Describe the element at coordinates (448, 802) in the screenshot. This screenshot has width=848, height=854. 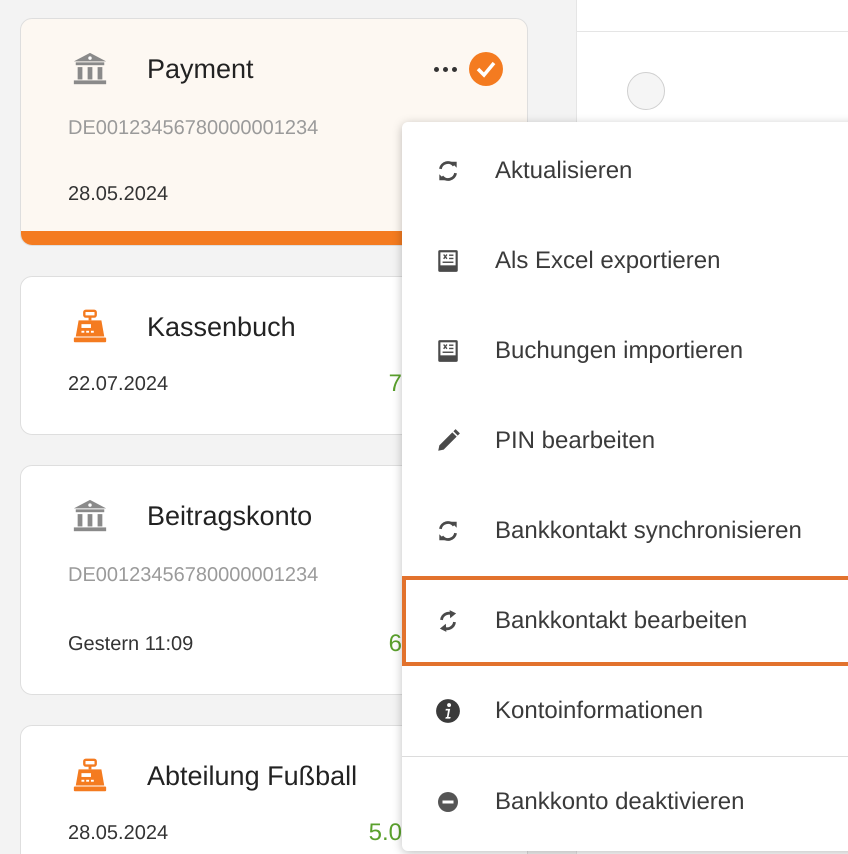
I see `minus-circle-icon` at that location.